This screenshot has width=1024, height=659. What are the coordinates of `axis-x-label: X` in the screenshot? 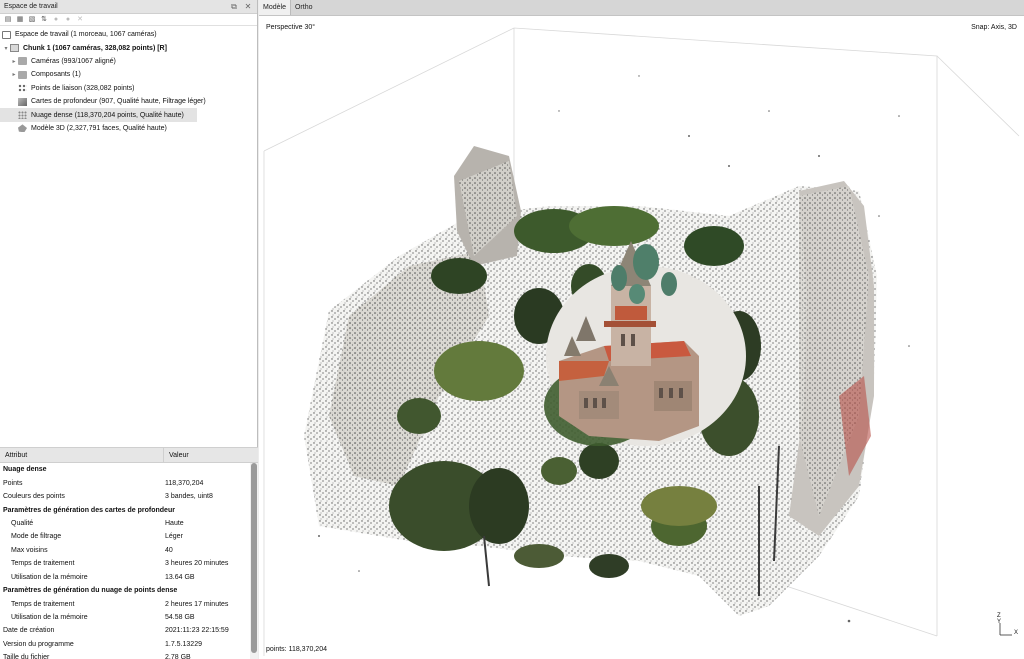 It's located at (1016, 633).